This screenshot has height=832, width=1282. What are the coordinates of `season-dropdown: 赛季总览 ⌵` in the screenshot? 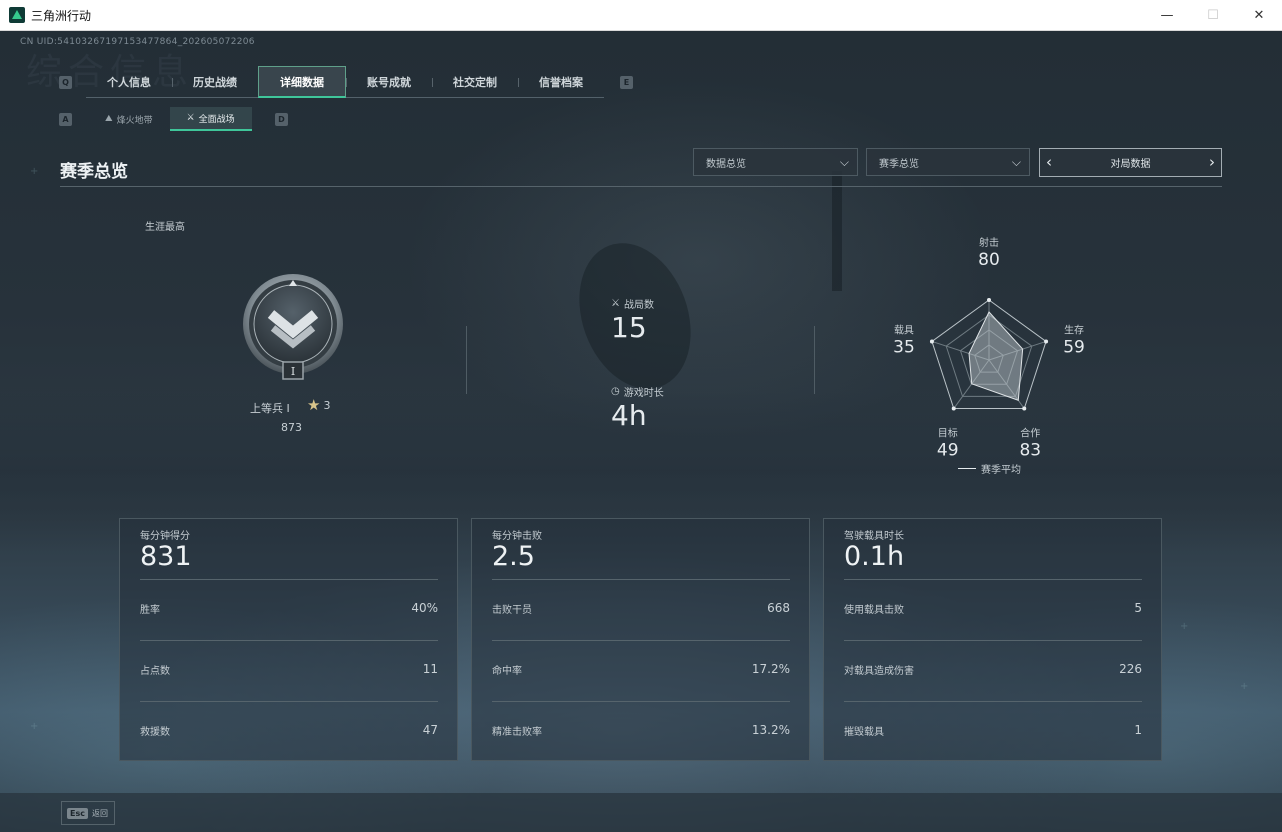 It's located at (948, 162).